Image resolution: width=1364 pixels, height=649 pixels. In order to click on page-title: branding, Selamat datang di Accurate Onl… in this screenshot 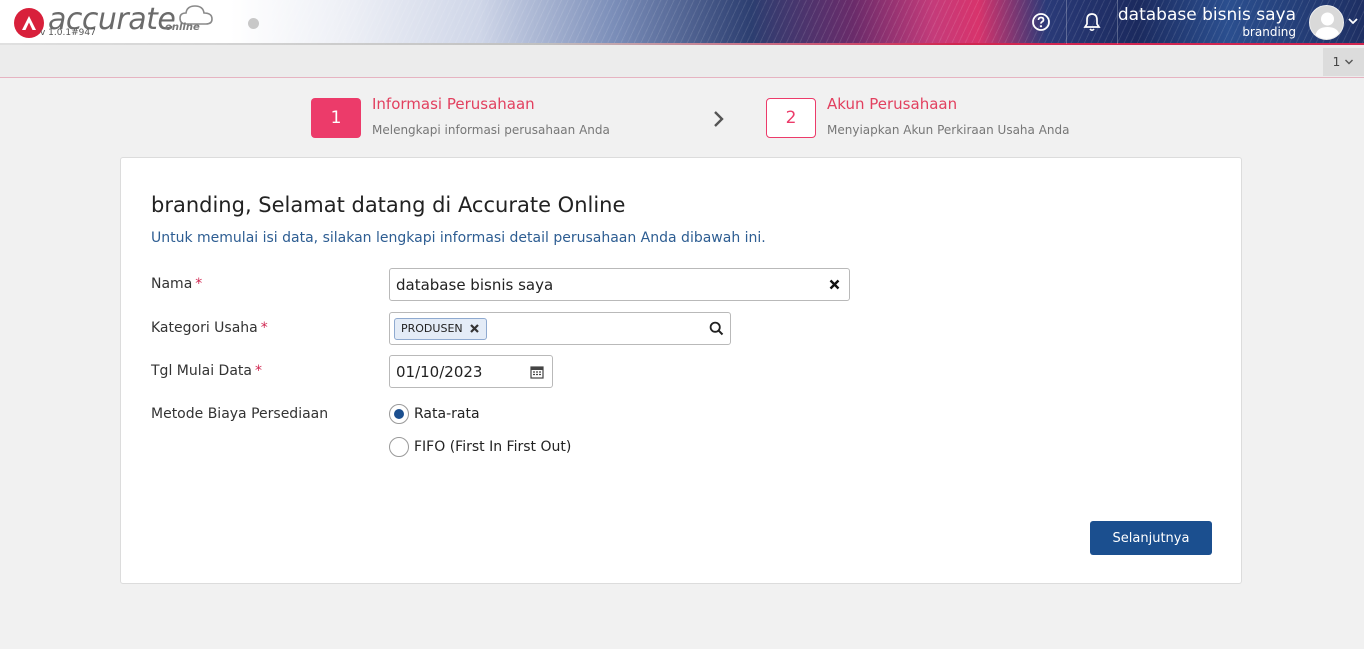, I will do `click(388, 205)`.